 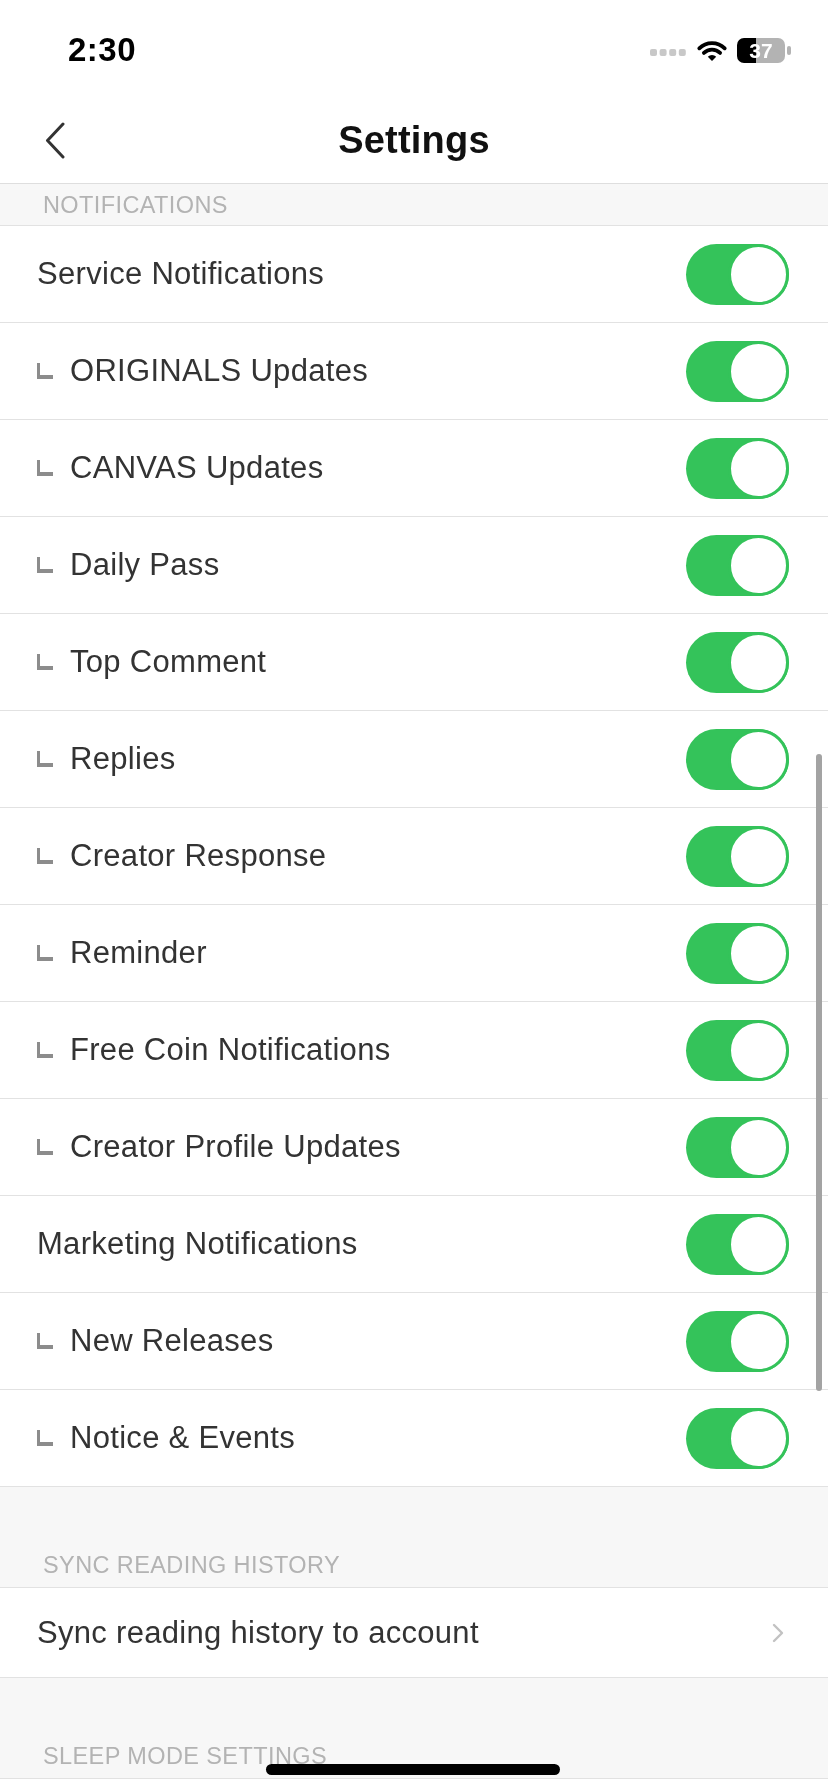 What do you see at coordinates (172, 1341) in the screenshot?
I see `setting-label: New Releases` at bounding box center [172, 1341].